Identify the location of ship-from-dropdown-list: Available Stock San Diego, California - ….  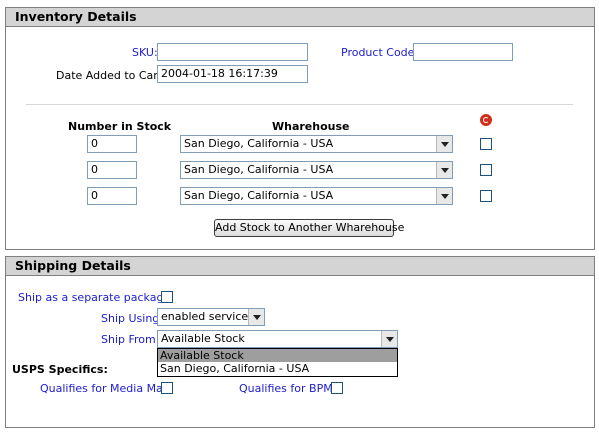
(277, 362).